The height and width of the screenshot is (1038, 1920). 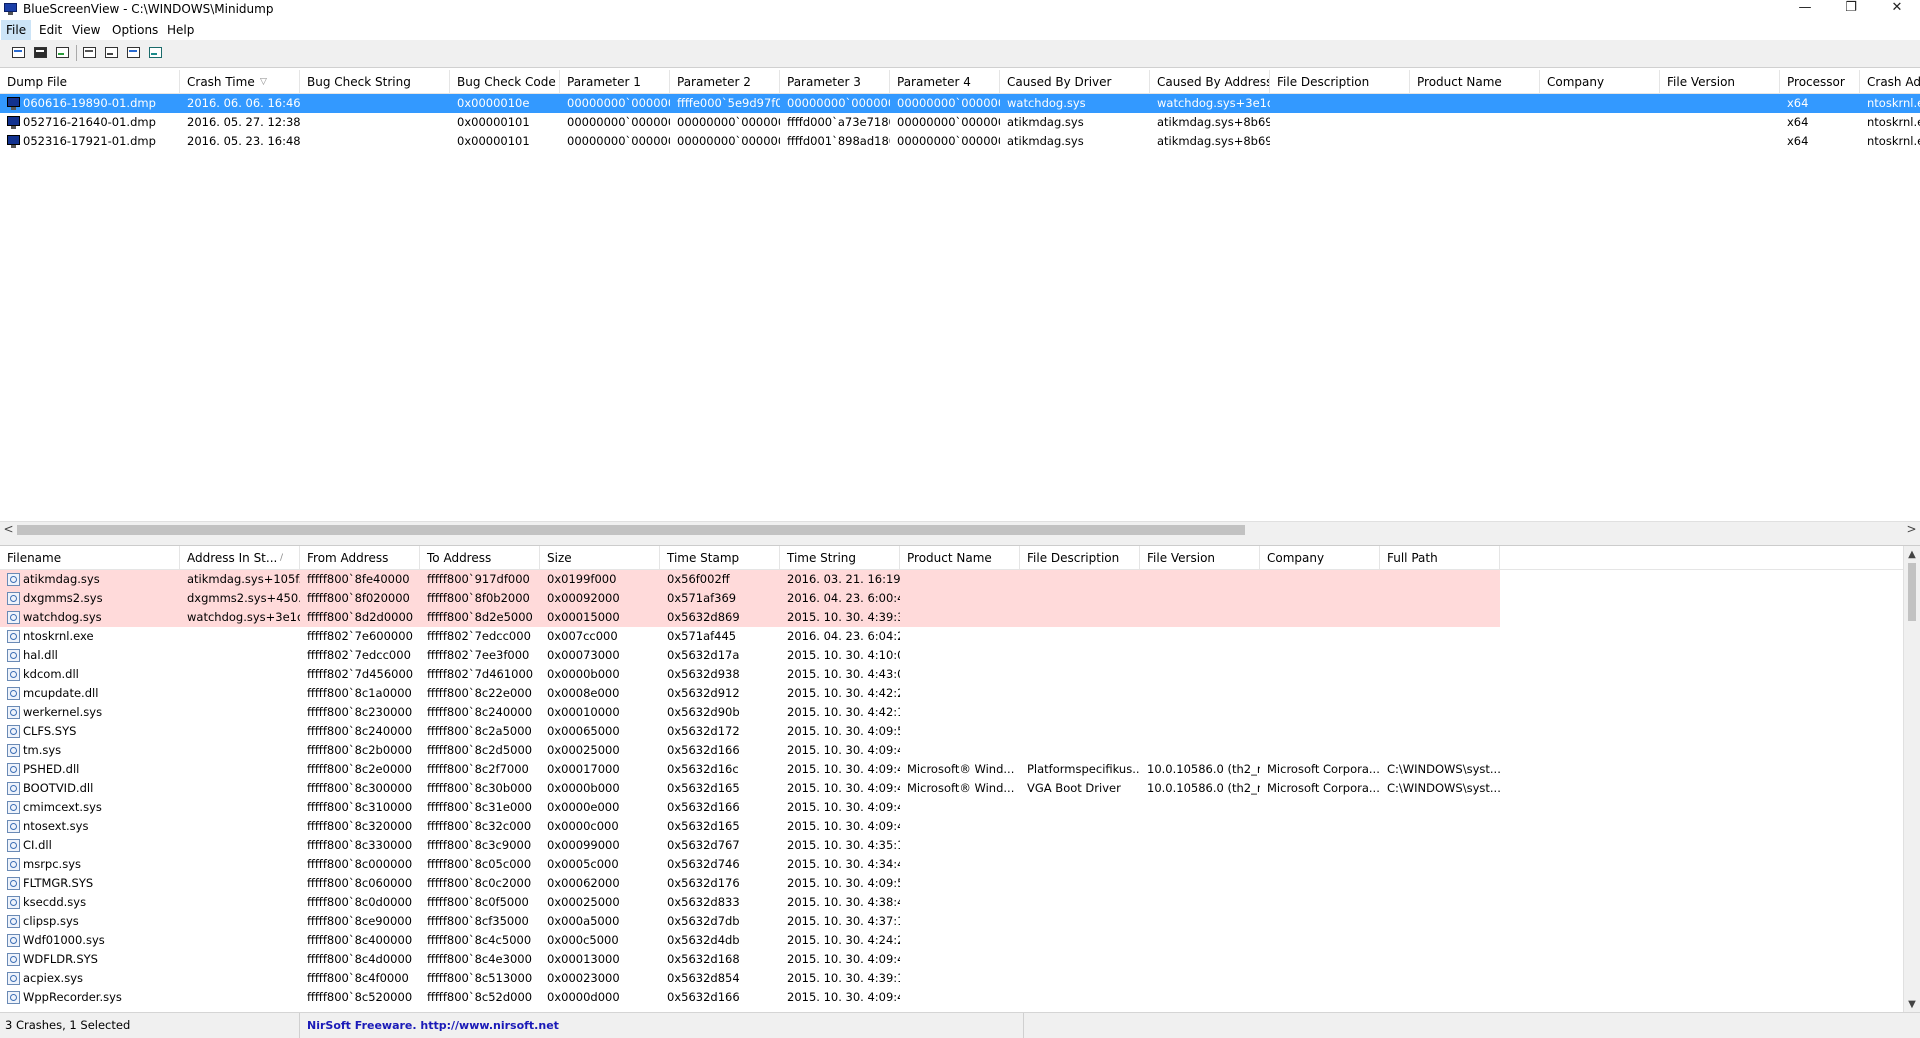 I want to click on scroll-right-arrow: >, so click(x=1911, y=530).